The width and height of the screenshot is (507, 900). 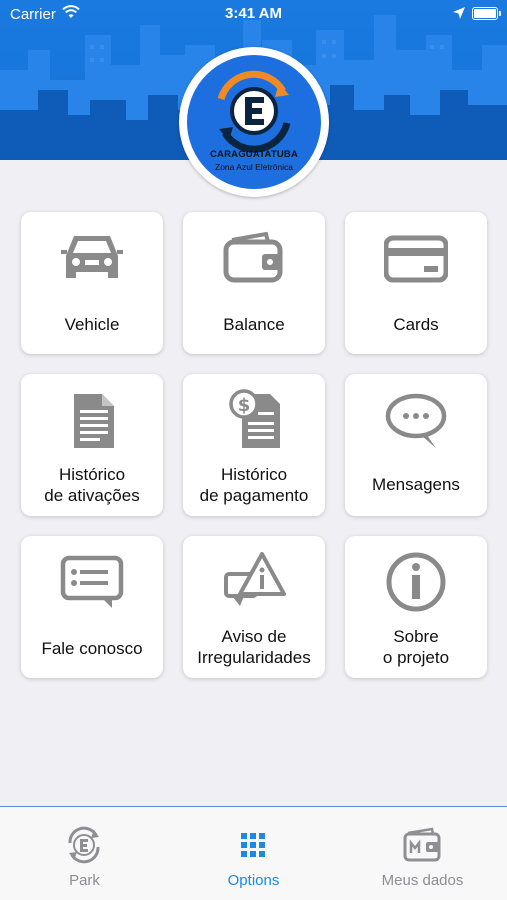 I want to click on balance-label: Balance, so click(x=254, y=324).